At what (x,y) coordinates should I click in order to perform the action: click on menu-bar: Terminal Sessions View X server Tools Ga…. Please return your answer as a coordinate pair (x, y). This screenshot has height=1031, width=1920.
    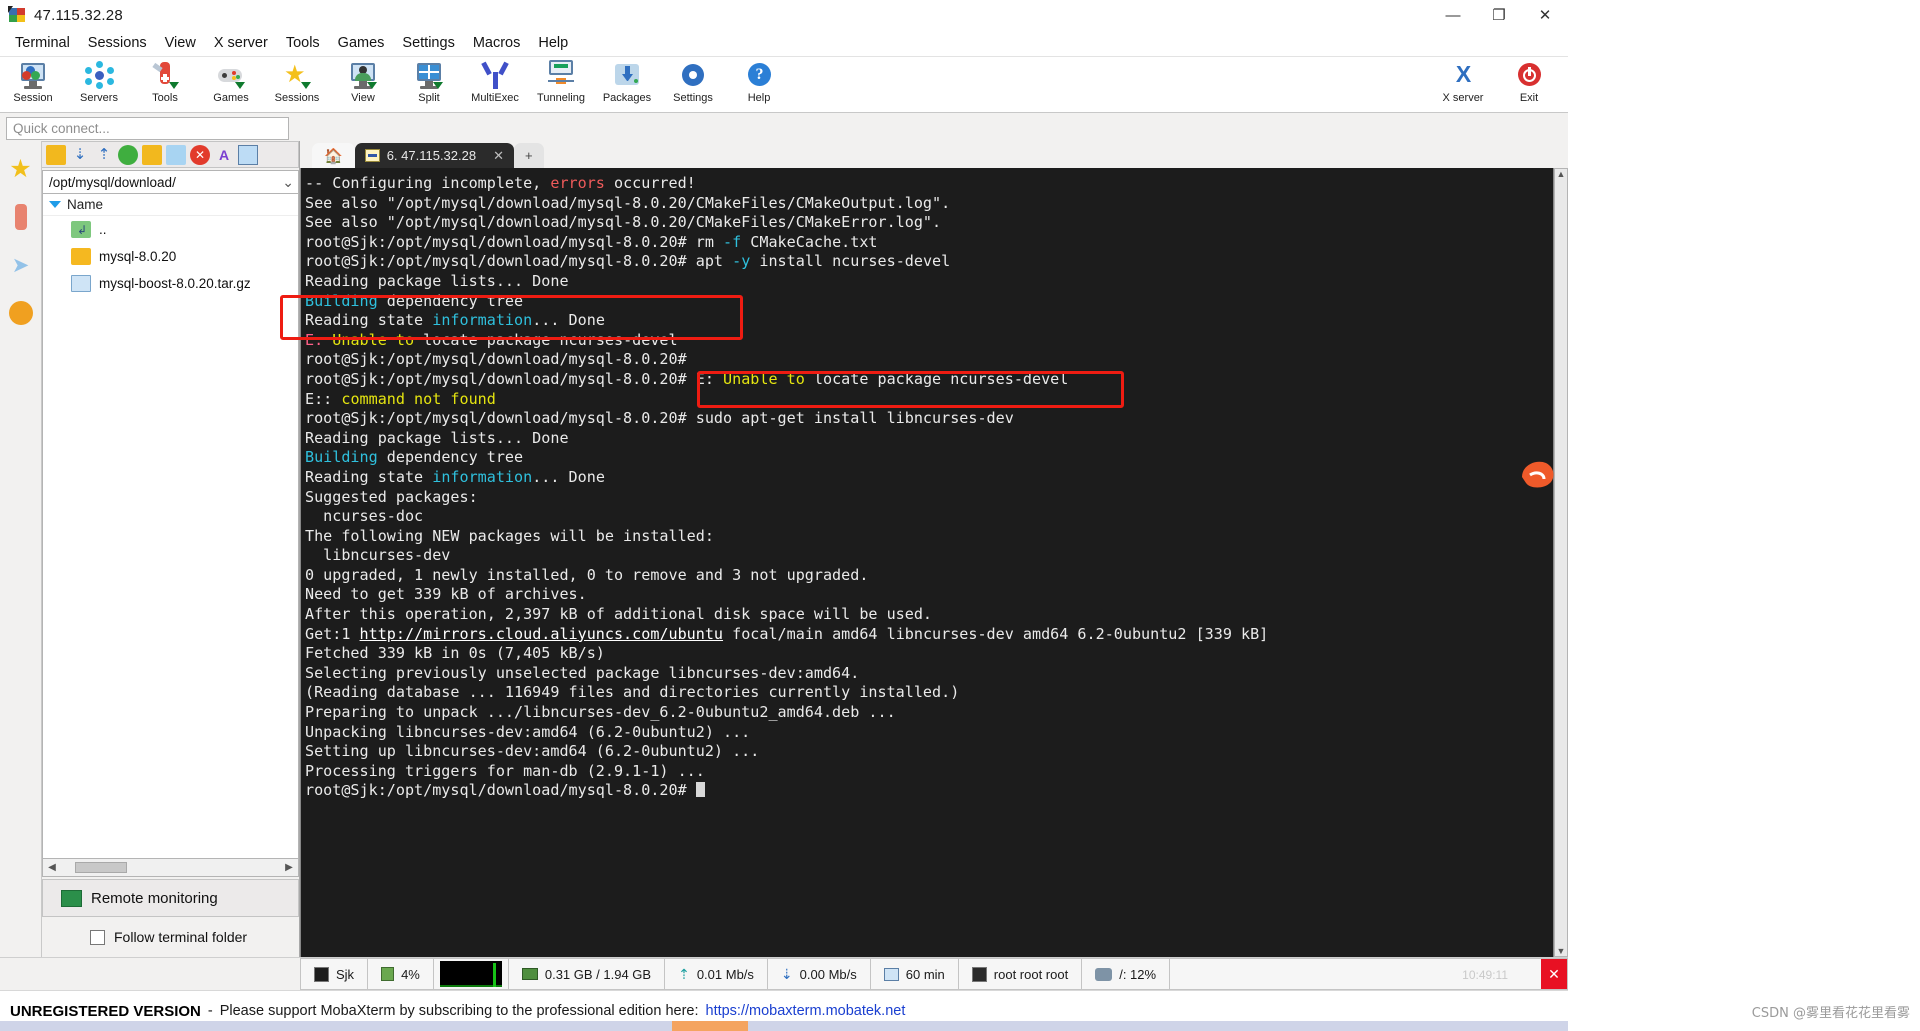
    Looking at the image, I should click on (784, 43).